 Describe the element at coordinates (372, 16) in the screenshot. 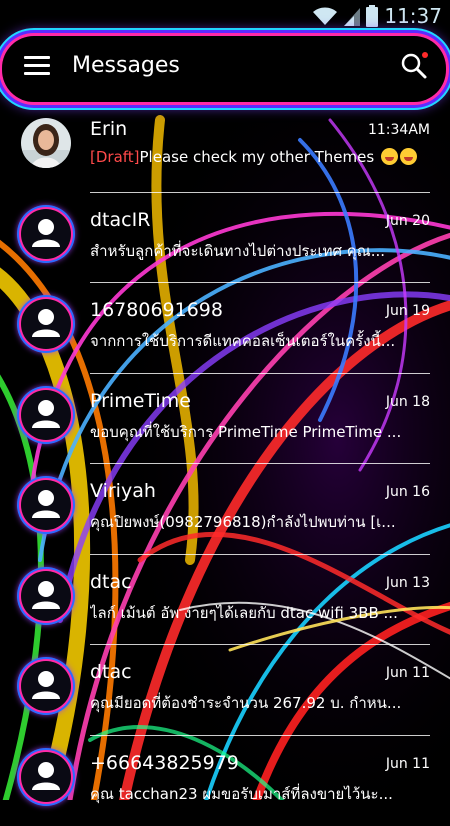

I see `battery-icon` at that location.